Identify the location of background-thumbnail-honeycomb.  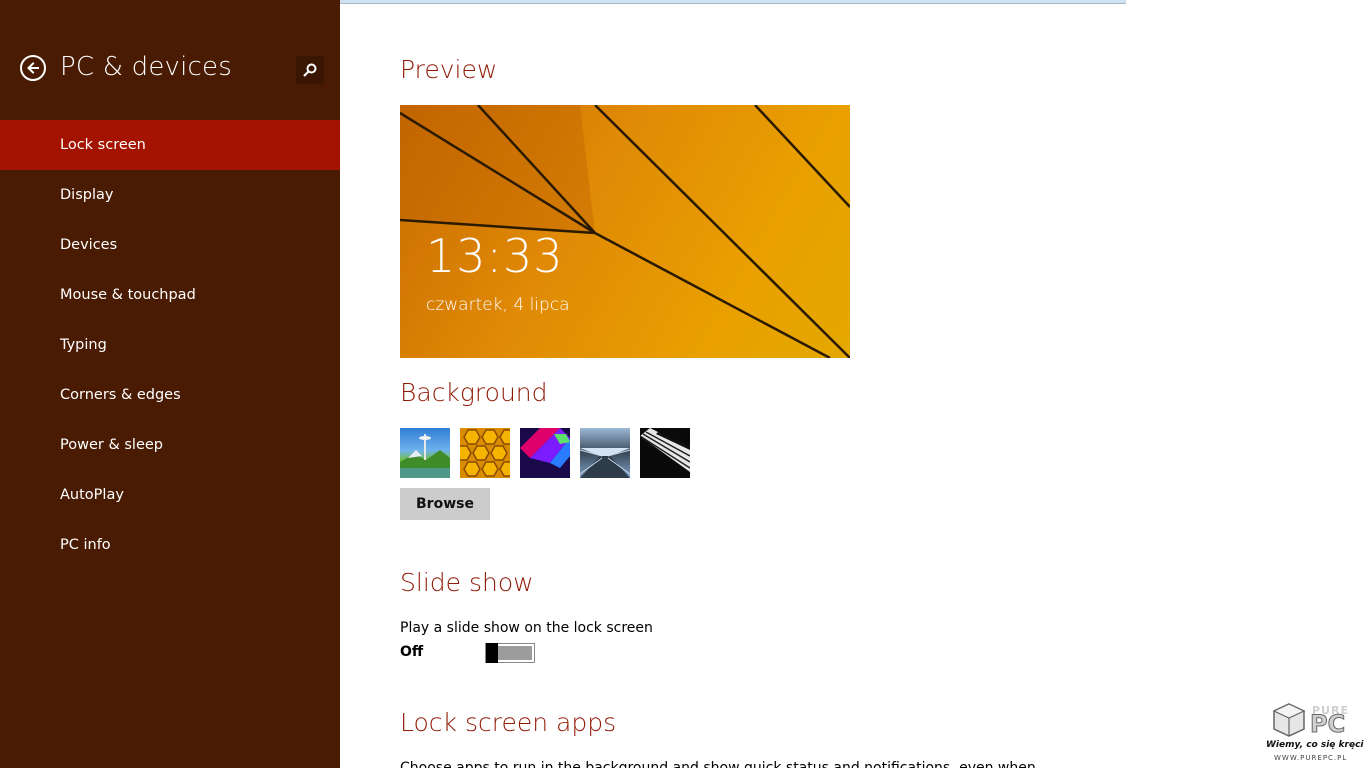
(485, 453).